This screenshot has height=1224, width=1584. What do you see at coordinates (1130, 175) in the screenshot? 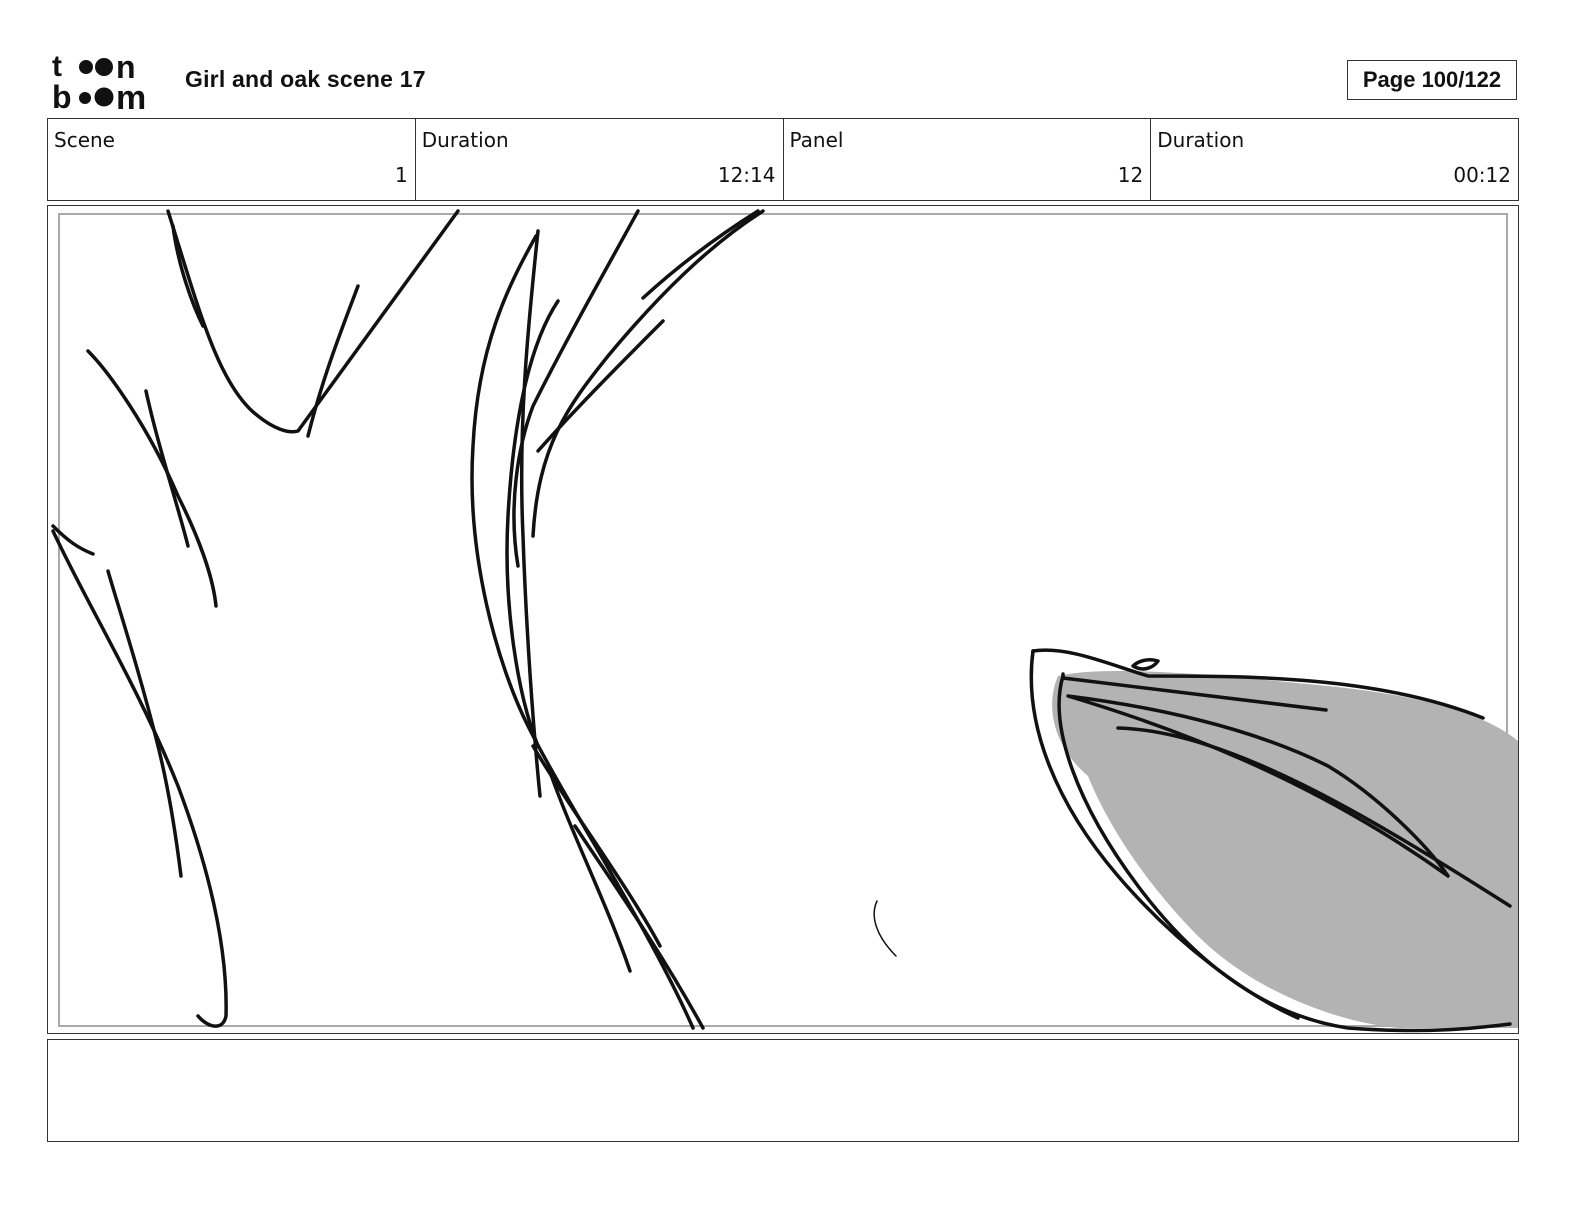
I see `panel-value: 12` at bounding box center [1130, 175].